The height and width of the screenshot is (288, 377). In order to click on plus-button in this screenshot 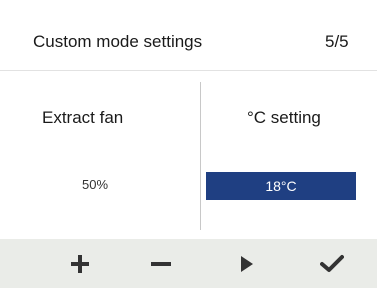, I will do `click(80, 263)`.